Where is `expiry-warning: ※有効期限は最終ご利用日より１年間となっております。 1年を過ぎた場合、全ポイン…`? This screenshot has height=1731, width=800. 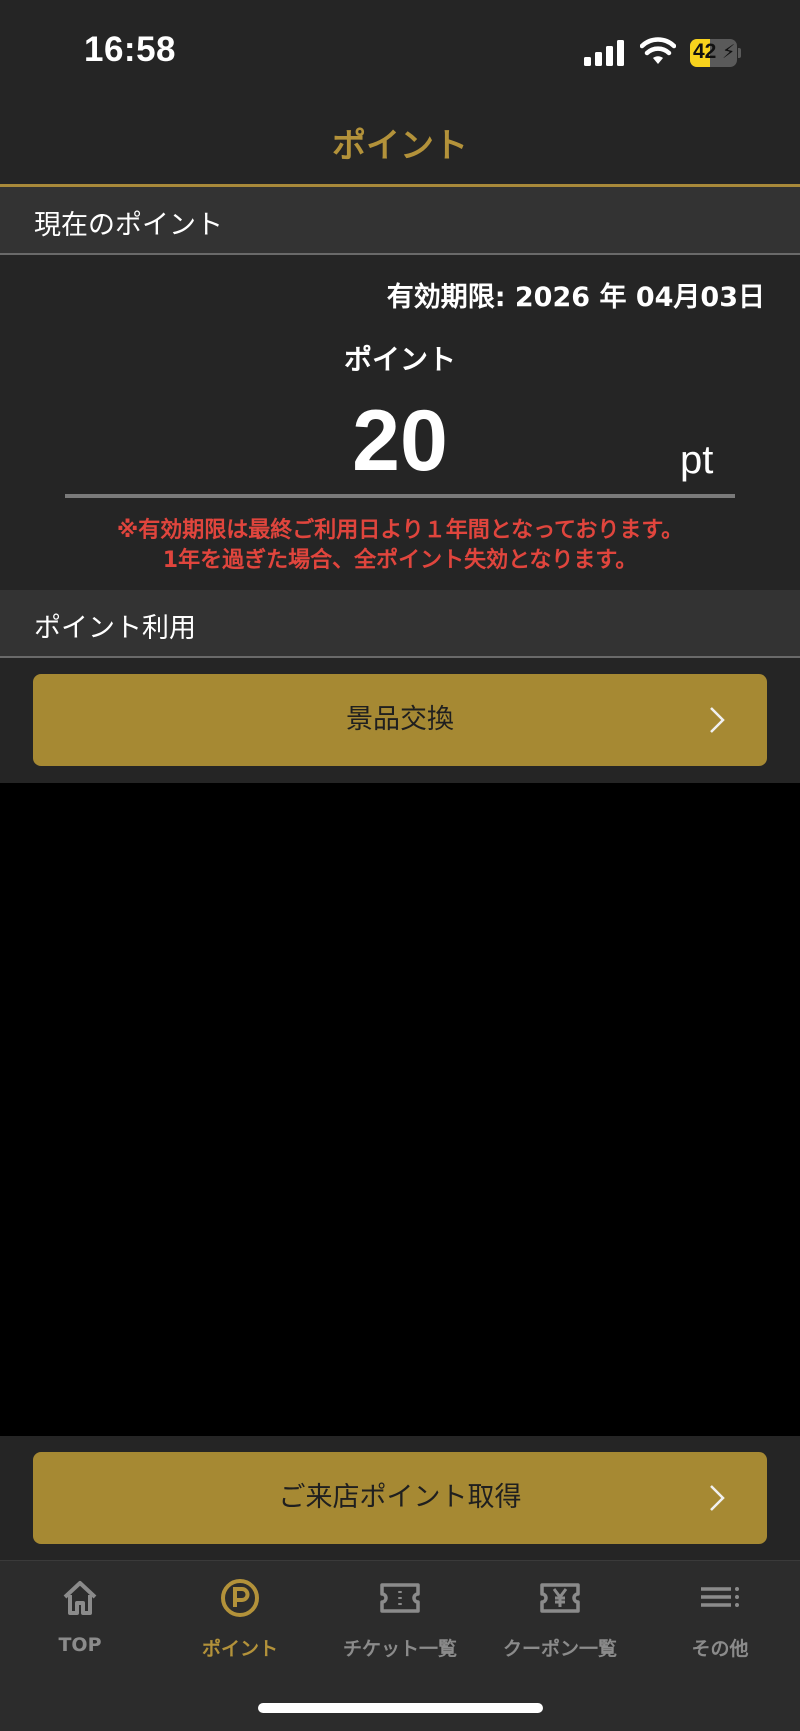 expiry-warning: ※有効期限は最終ご利用日より１年間となっております。 1年を過ぎた場合、全ポイン… is located at coordinates (400, 546).